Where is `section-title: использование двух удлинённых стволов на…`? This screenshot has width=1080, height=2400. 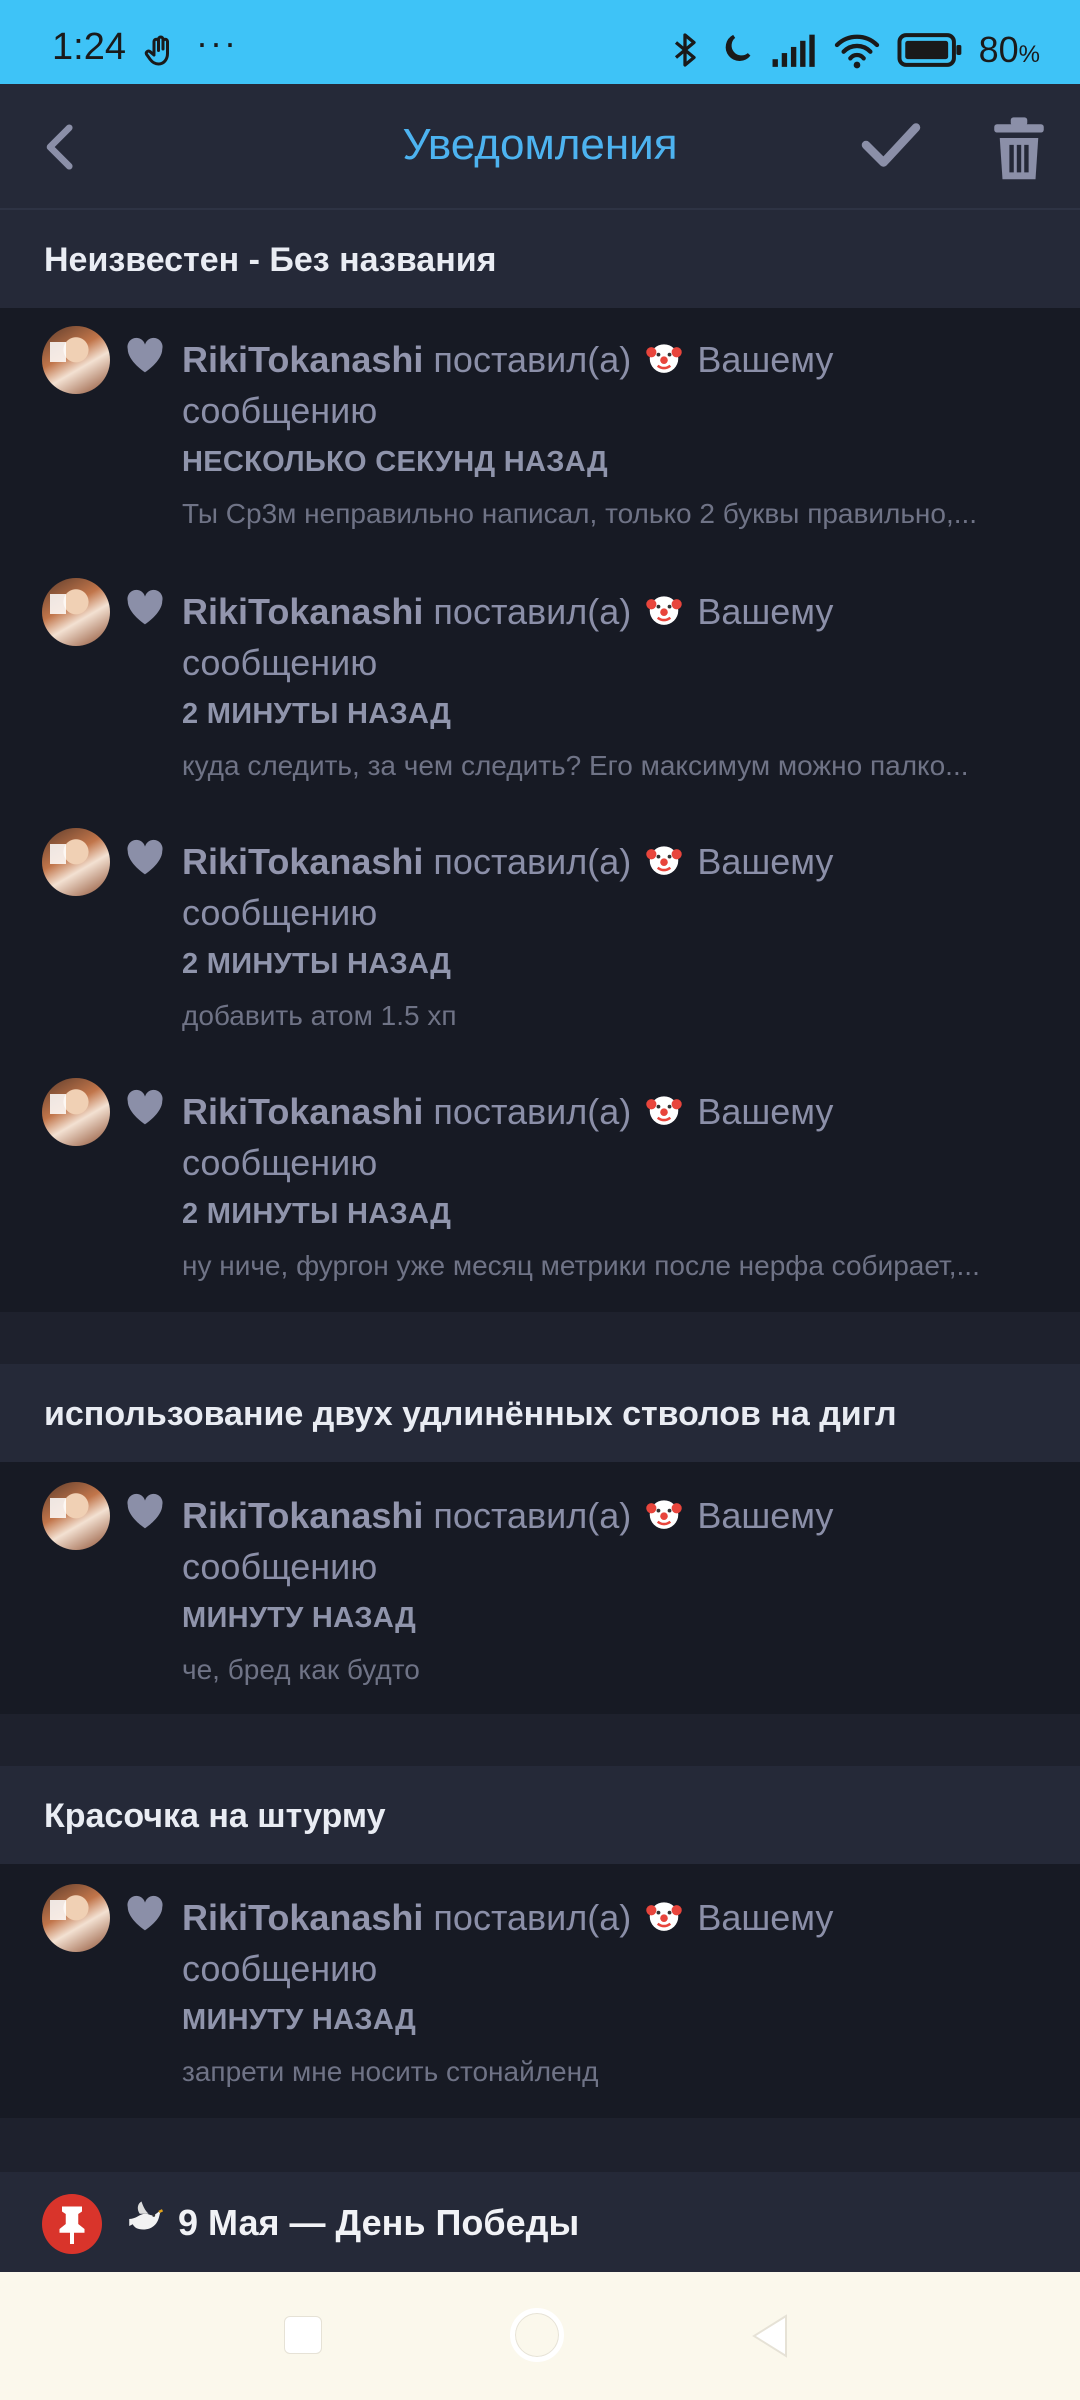 section-title: использование двух удлинённых стволов на… is located at coordinates (470, 1414).